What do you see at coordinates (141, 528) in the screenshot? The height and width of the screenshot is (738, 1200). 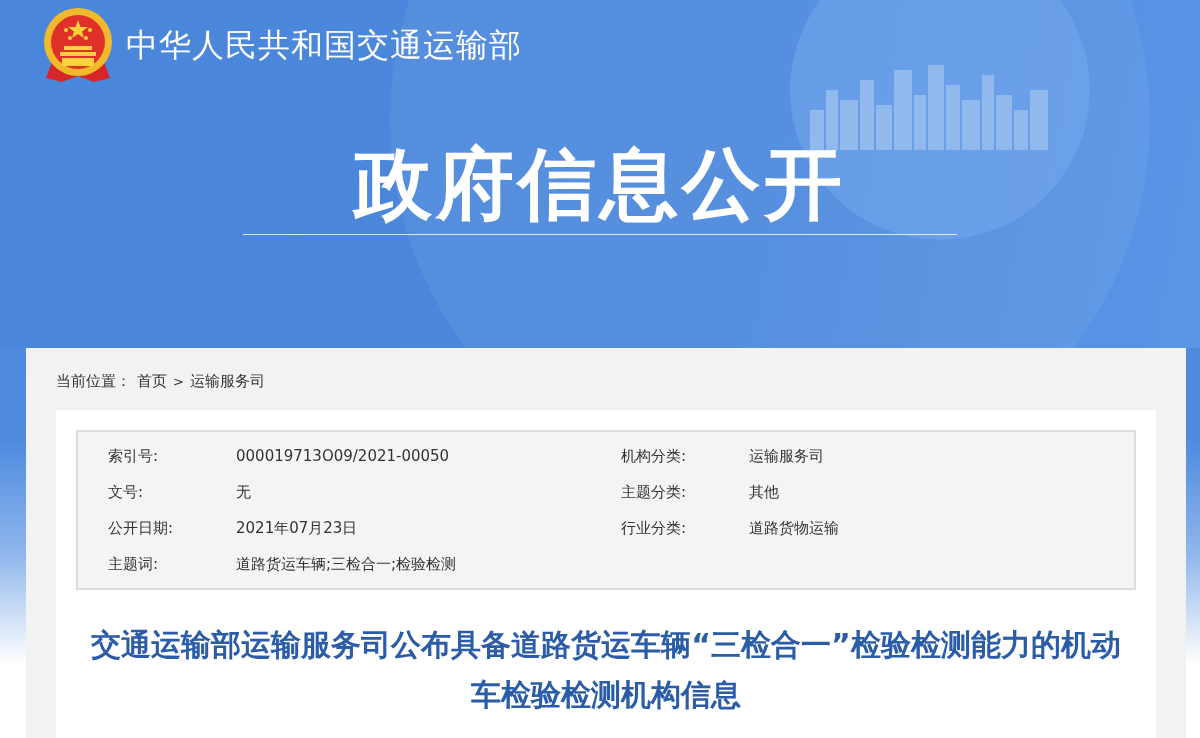 I see `metadata-label: 公开日期:` at bounding box center [141, 528].